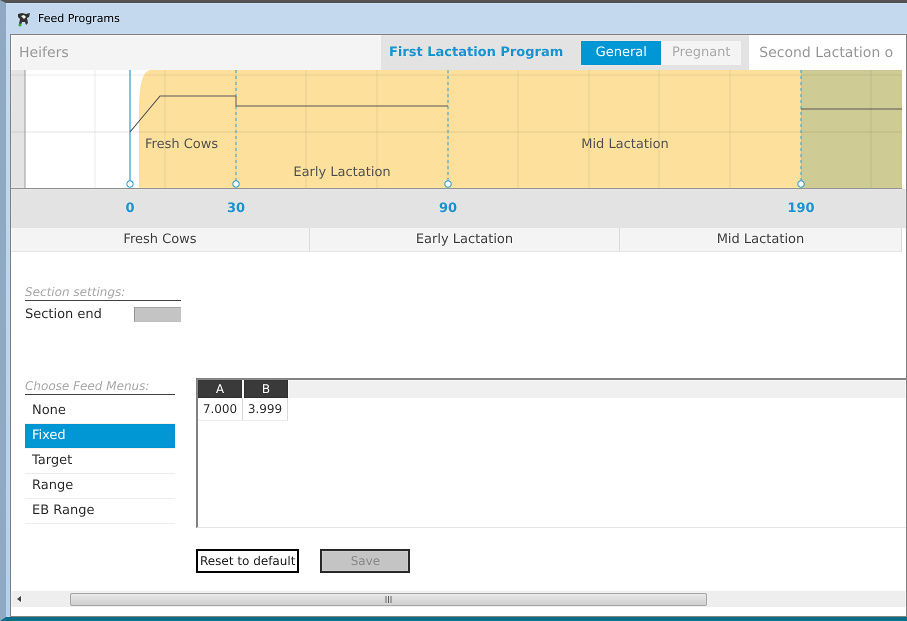 This screenshot has width=907, height=621. I want to click on day-tick-label: 30, so click(236, 208).